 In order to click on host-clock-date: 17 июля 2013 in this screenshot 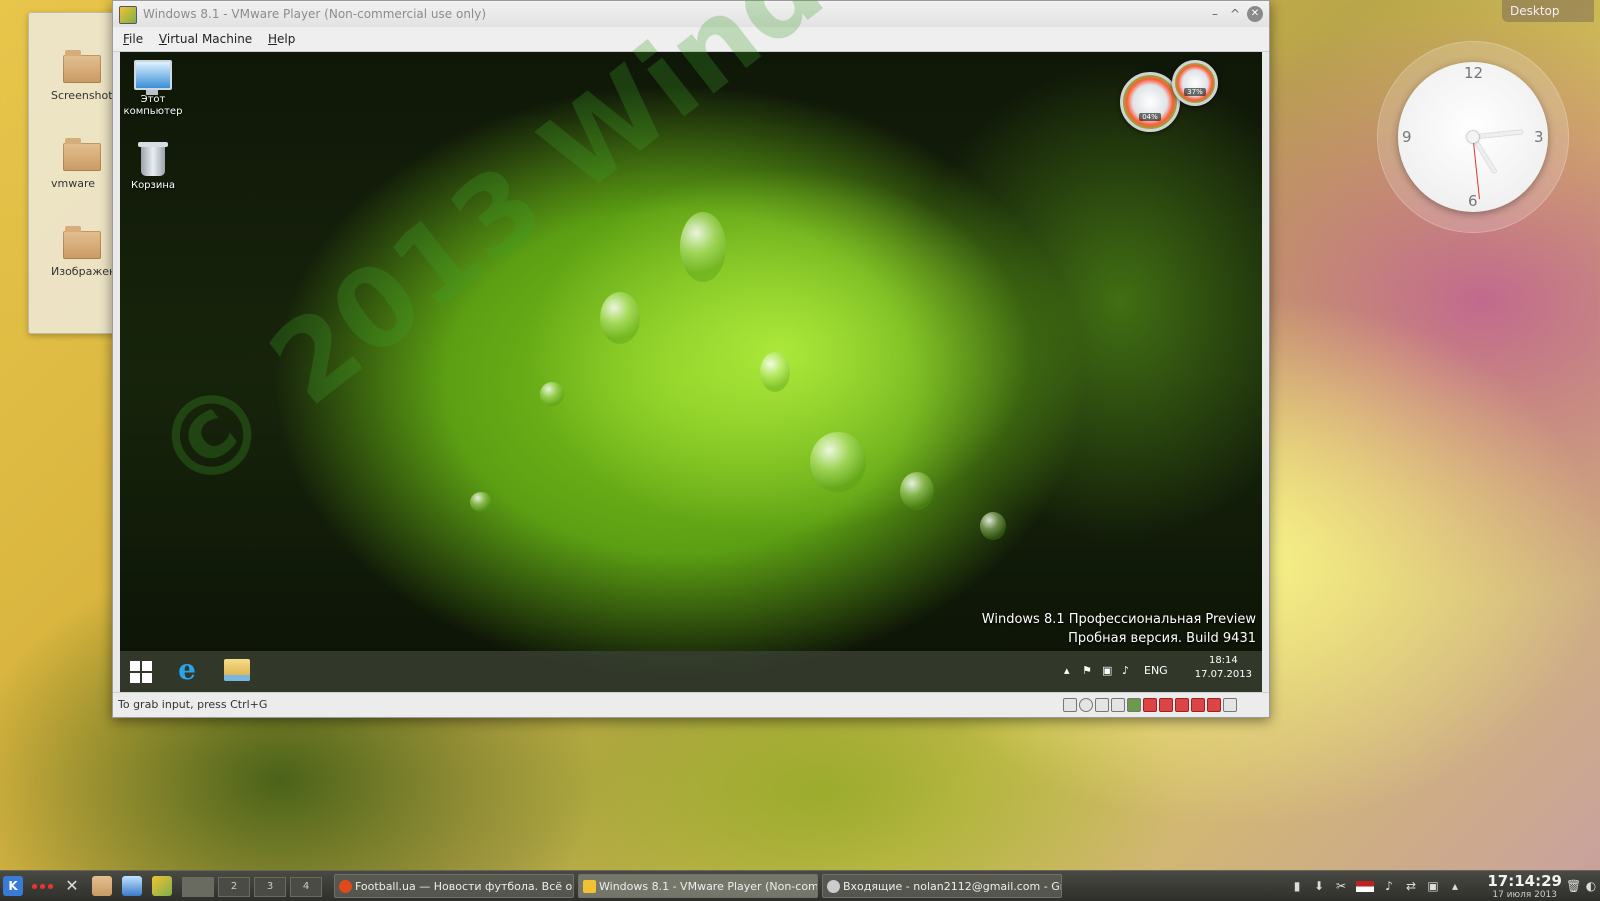, I will do `click(1525, 895)`.